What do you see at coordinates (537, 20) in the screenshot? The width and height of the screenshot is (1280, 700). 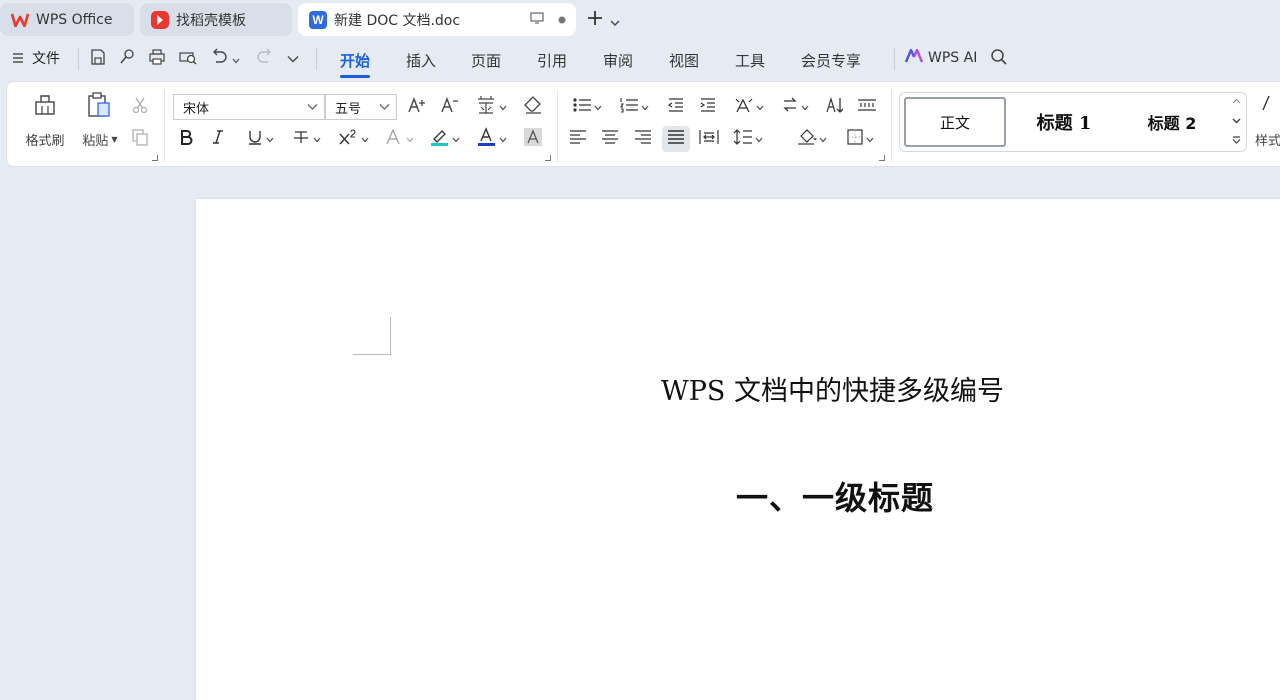 I see `screen-icon` at bounding box center [537, 20].